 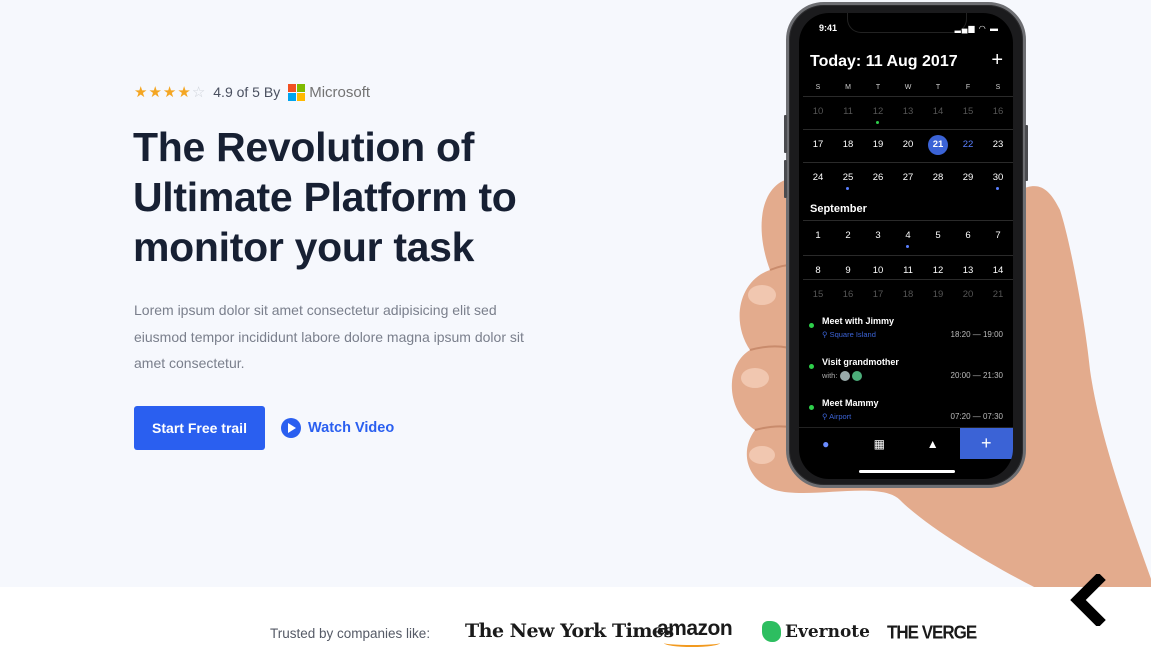 What do you see at coordinates (247, 92) in the screenshot?
I see `rating-text: 4.9 of 5 By` at bounding box center [247, 92].